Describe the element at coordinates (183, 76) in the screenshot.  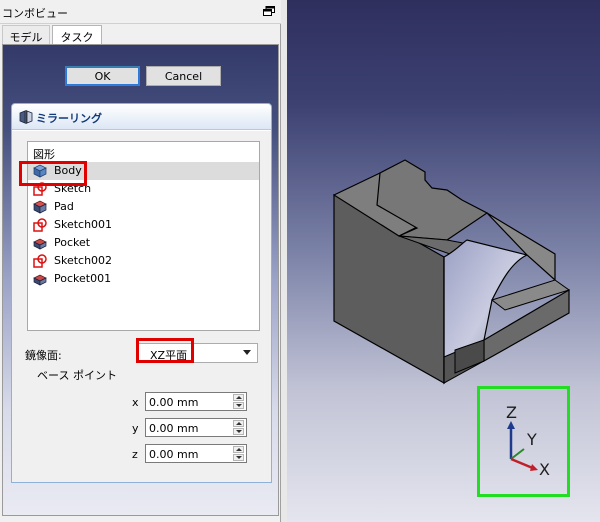
I see `cancel-button: Cancel` at that location.